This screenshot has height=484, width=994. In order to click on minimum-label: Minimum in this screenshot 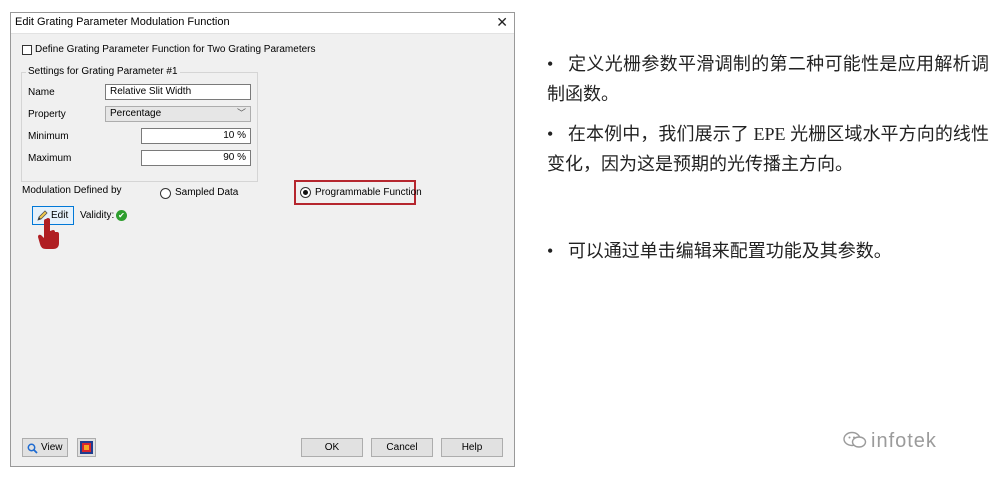, I will do `click(48, 136)`.